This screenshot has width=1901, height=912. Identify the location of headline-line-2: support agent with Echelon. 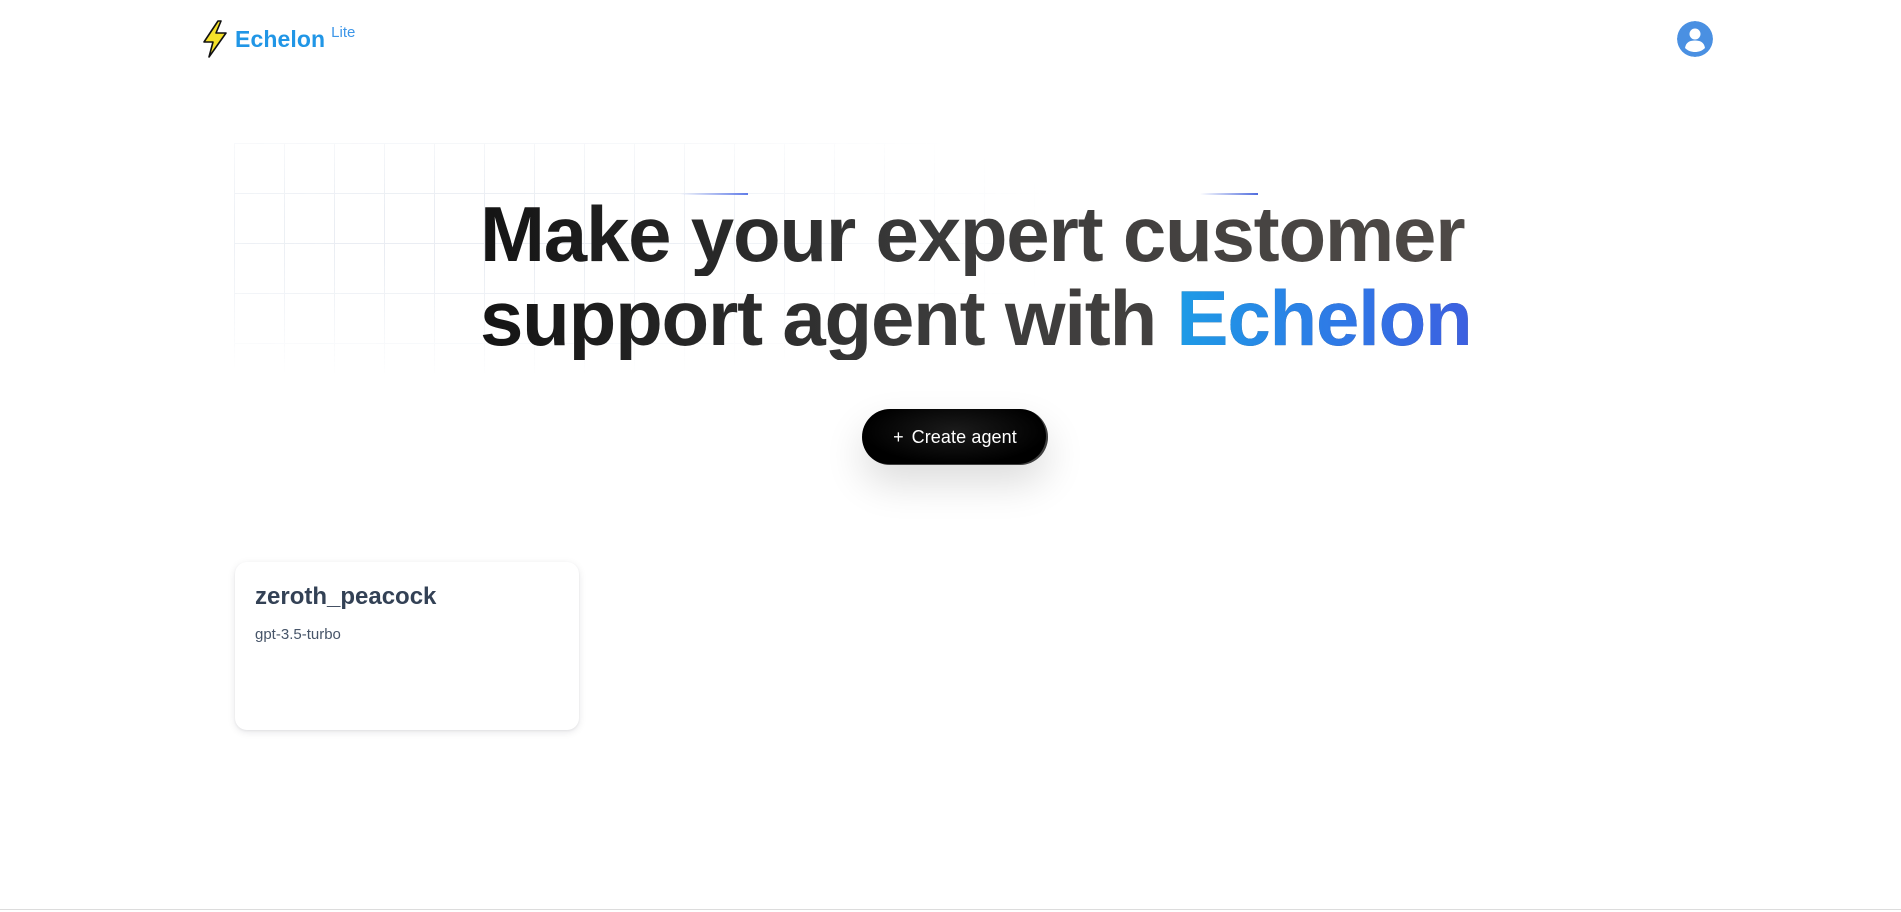
(976, 318).